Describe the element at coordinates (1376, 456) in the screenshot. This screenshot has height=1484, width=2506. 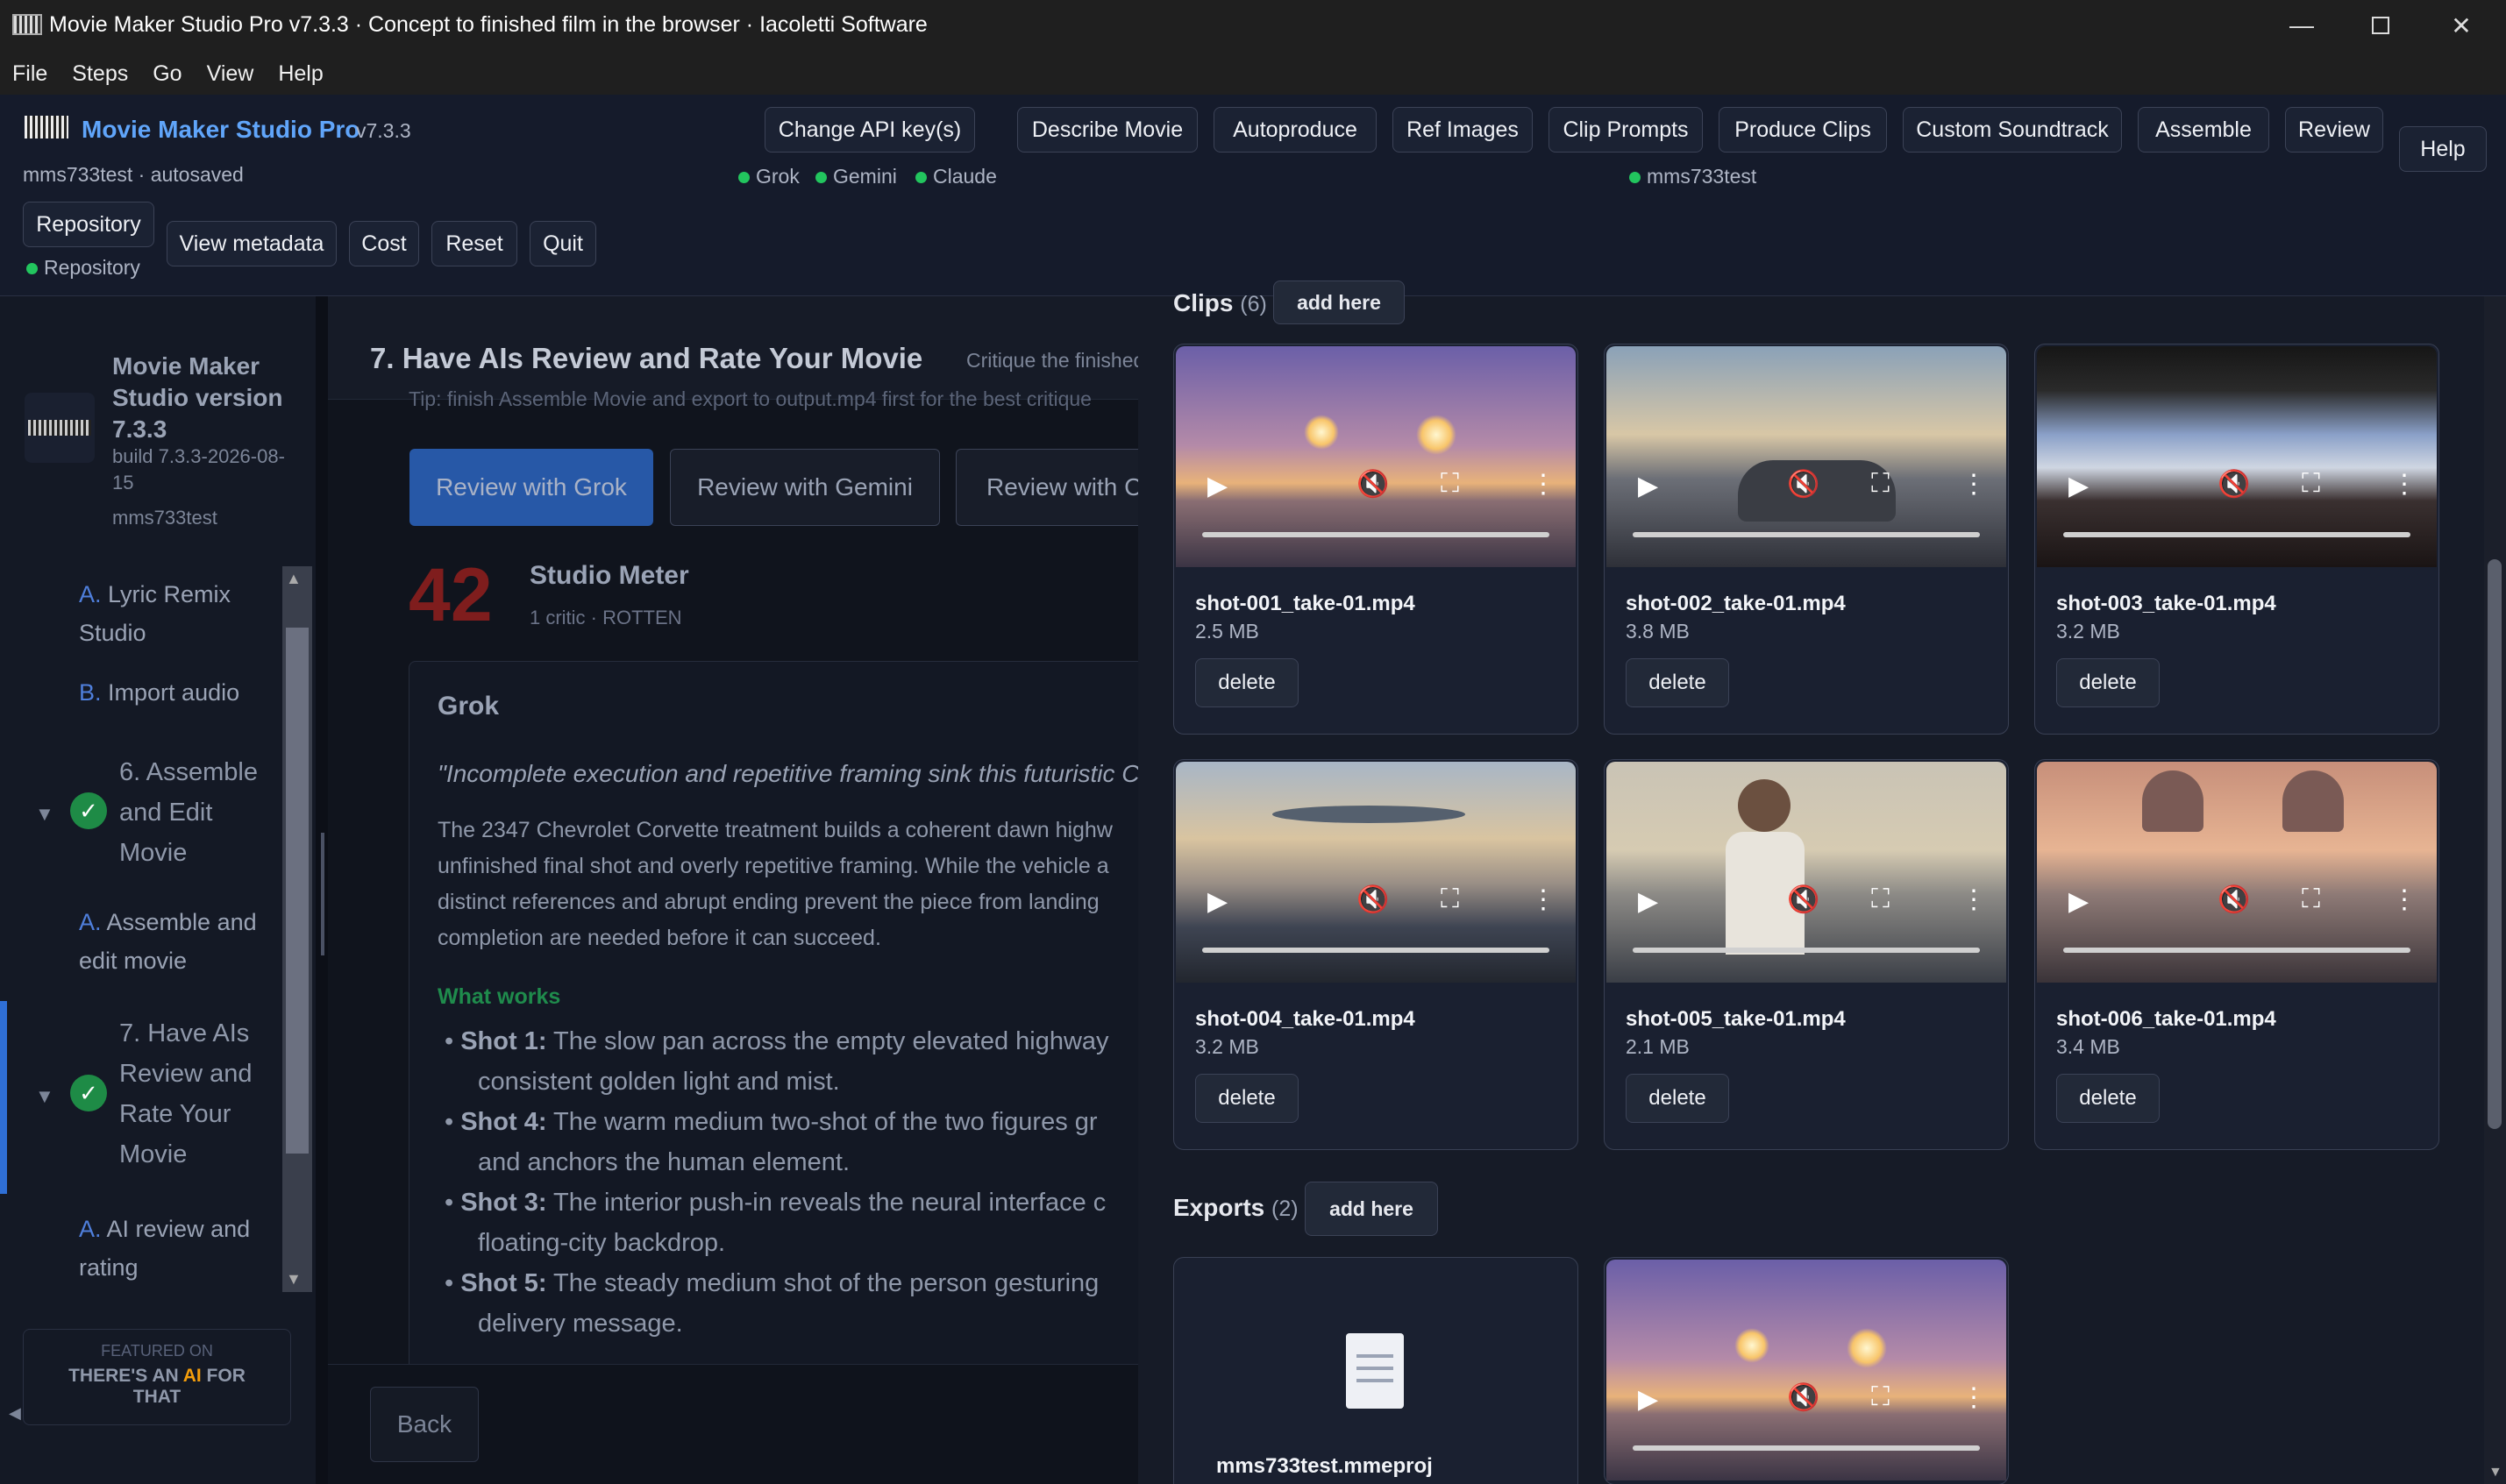
I see `clip-video-1: ▶ 🔇 ⛶ ⋮` at that location.